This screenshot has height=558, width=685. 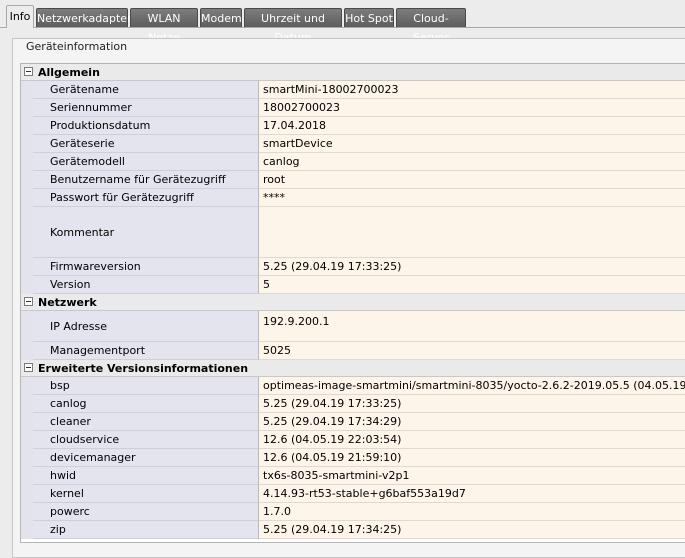 I want to click on property-row: Version 5, so click(x=353, y=285).